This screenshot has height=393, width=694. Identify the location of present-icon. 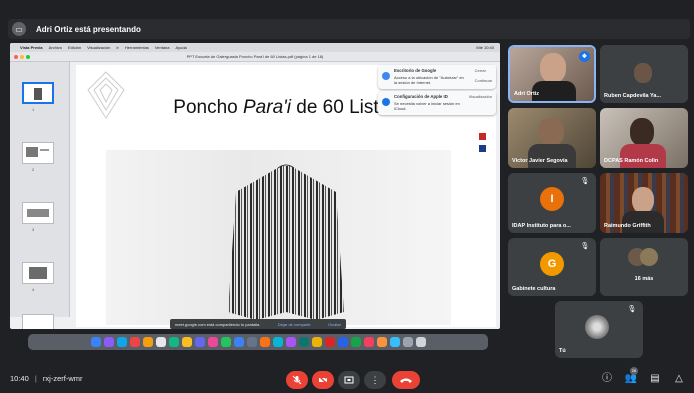
(349, 380).